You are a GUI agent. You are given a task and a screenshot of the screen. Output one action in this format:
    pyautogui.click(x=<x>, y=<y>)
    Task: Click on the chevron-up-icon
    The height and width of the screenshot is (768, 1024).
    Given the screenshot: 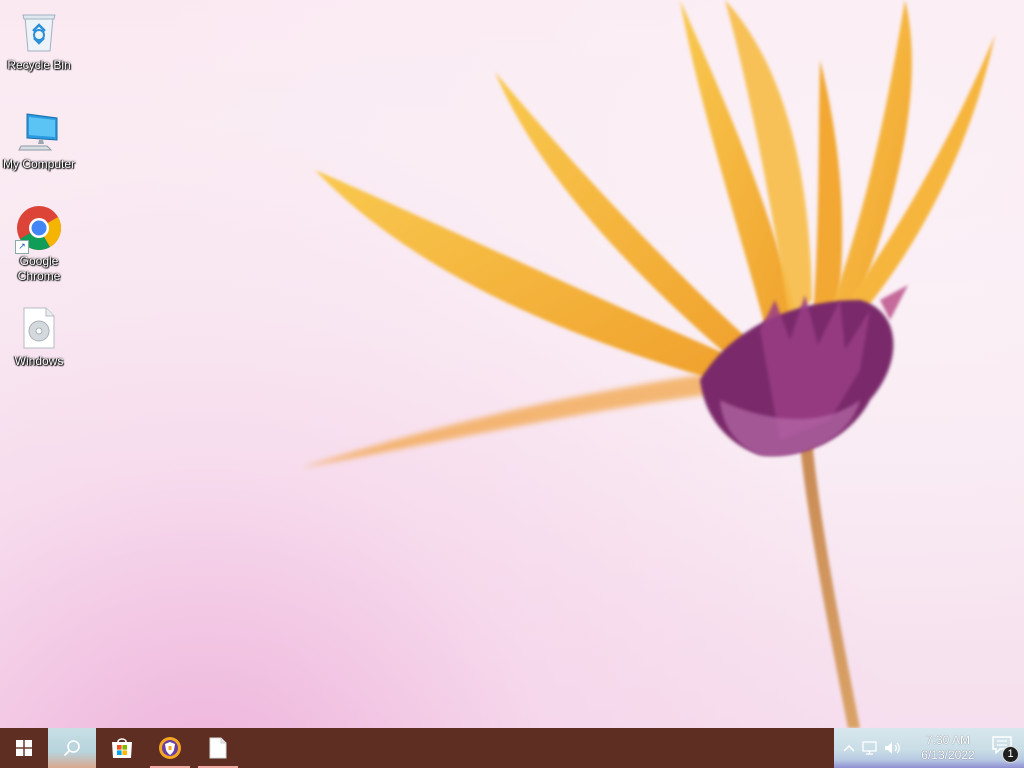 What is the action you would take?
    pyautogui.click(x=849, y=748)
    